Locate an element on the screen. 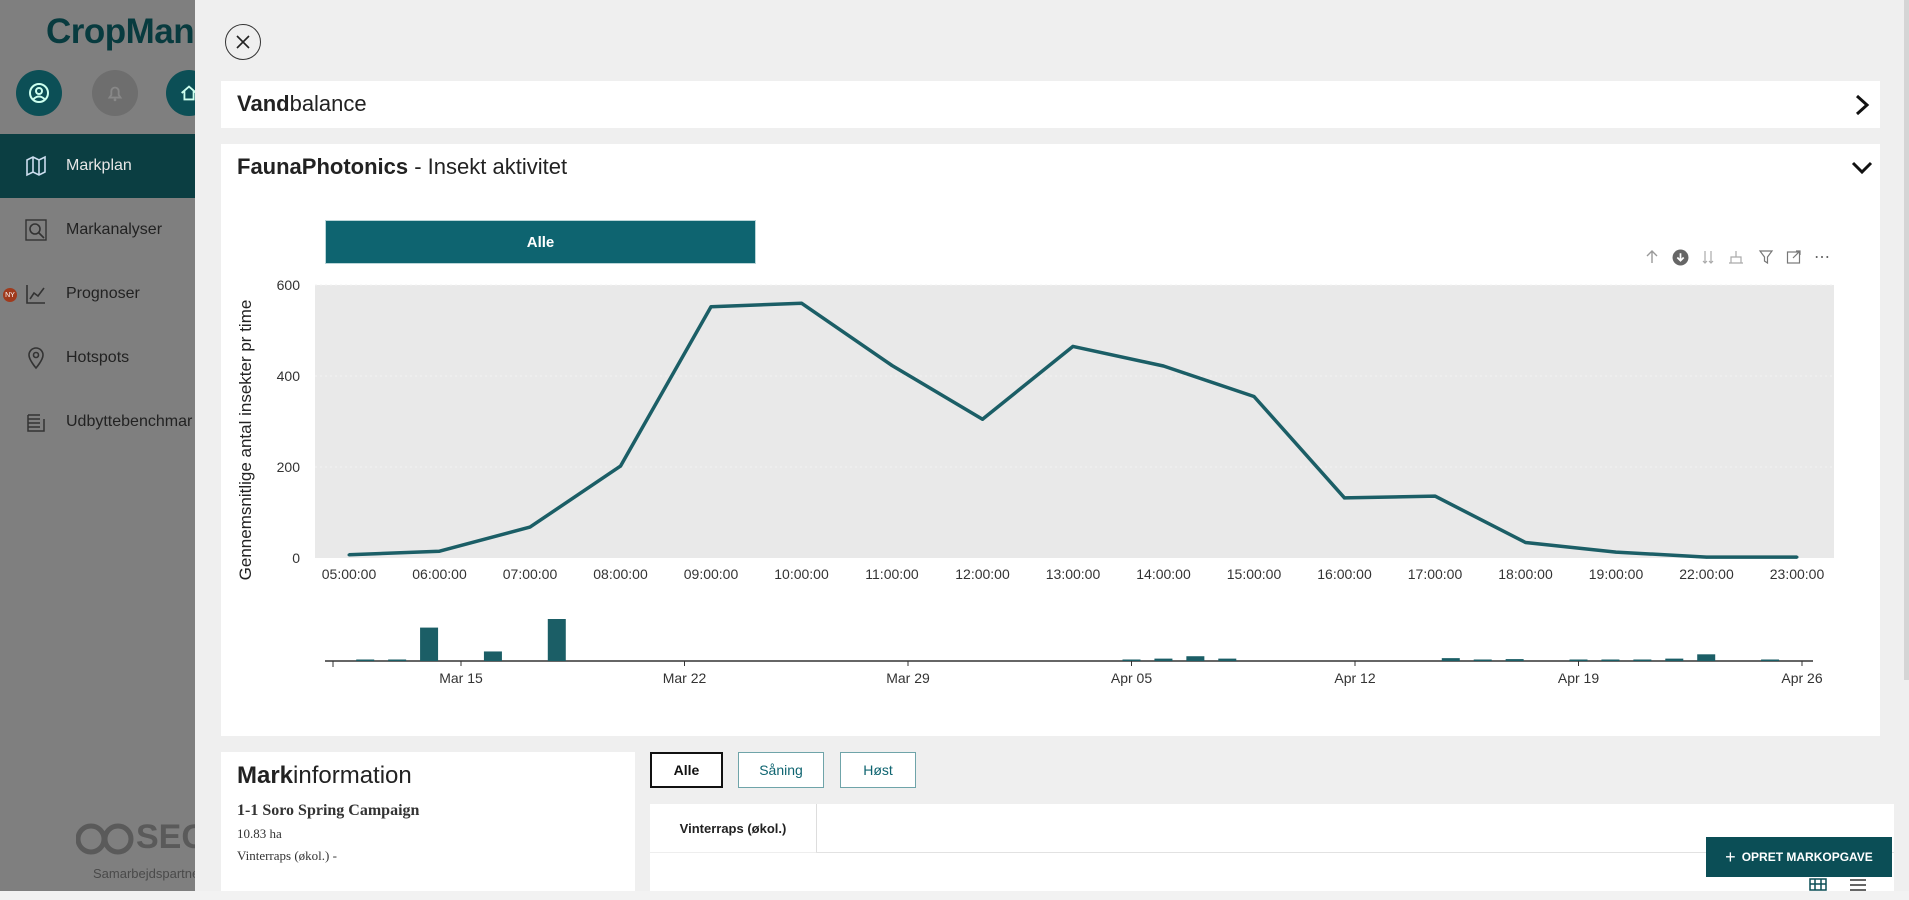 This screenshot has width=1909, height=900. sidebar-item-markplan: Markplan is located at coordinates (100, 166).